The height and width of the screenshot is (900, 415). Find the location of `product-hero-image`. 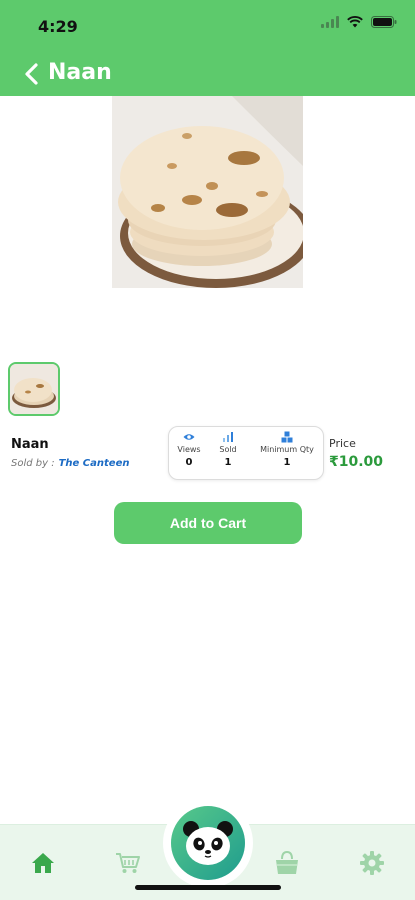

product-hero-image is located at coordinates (207, 192).